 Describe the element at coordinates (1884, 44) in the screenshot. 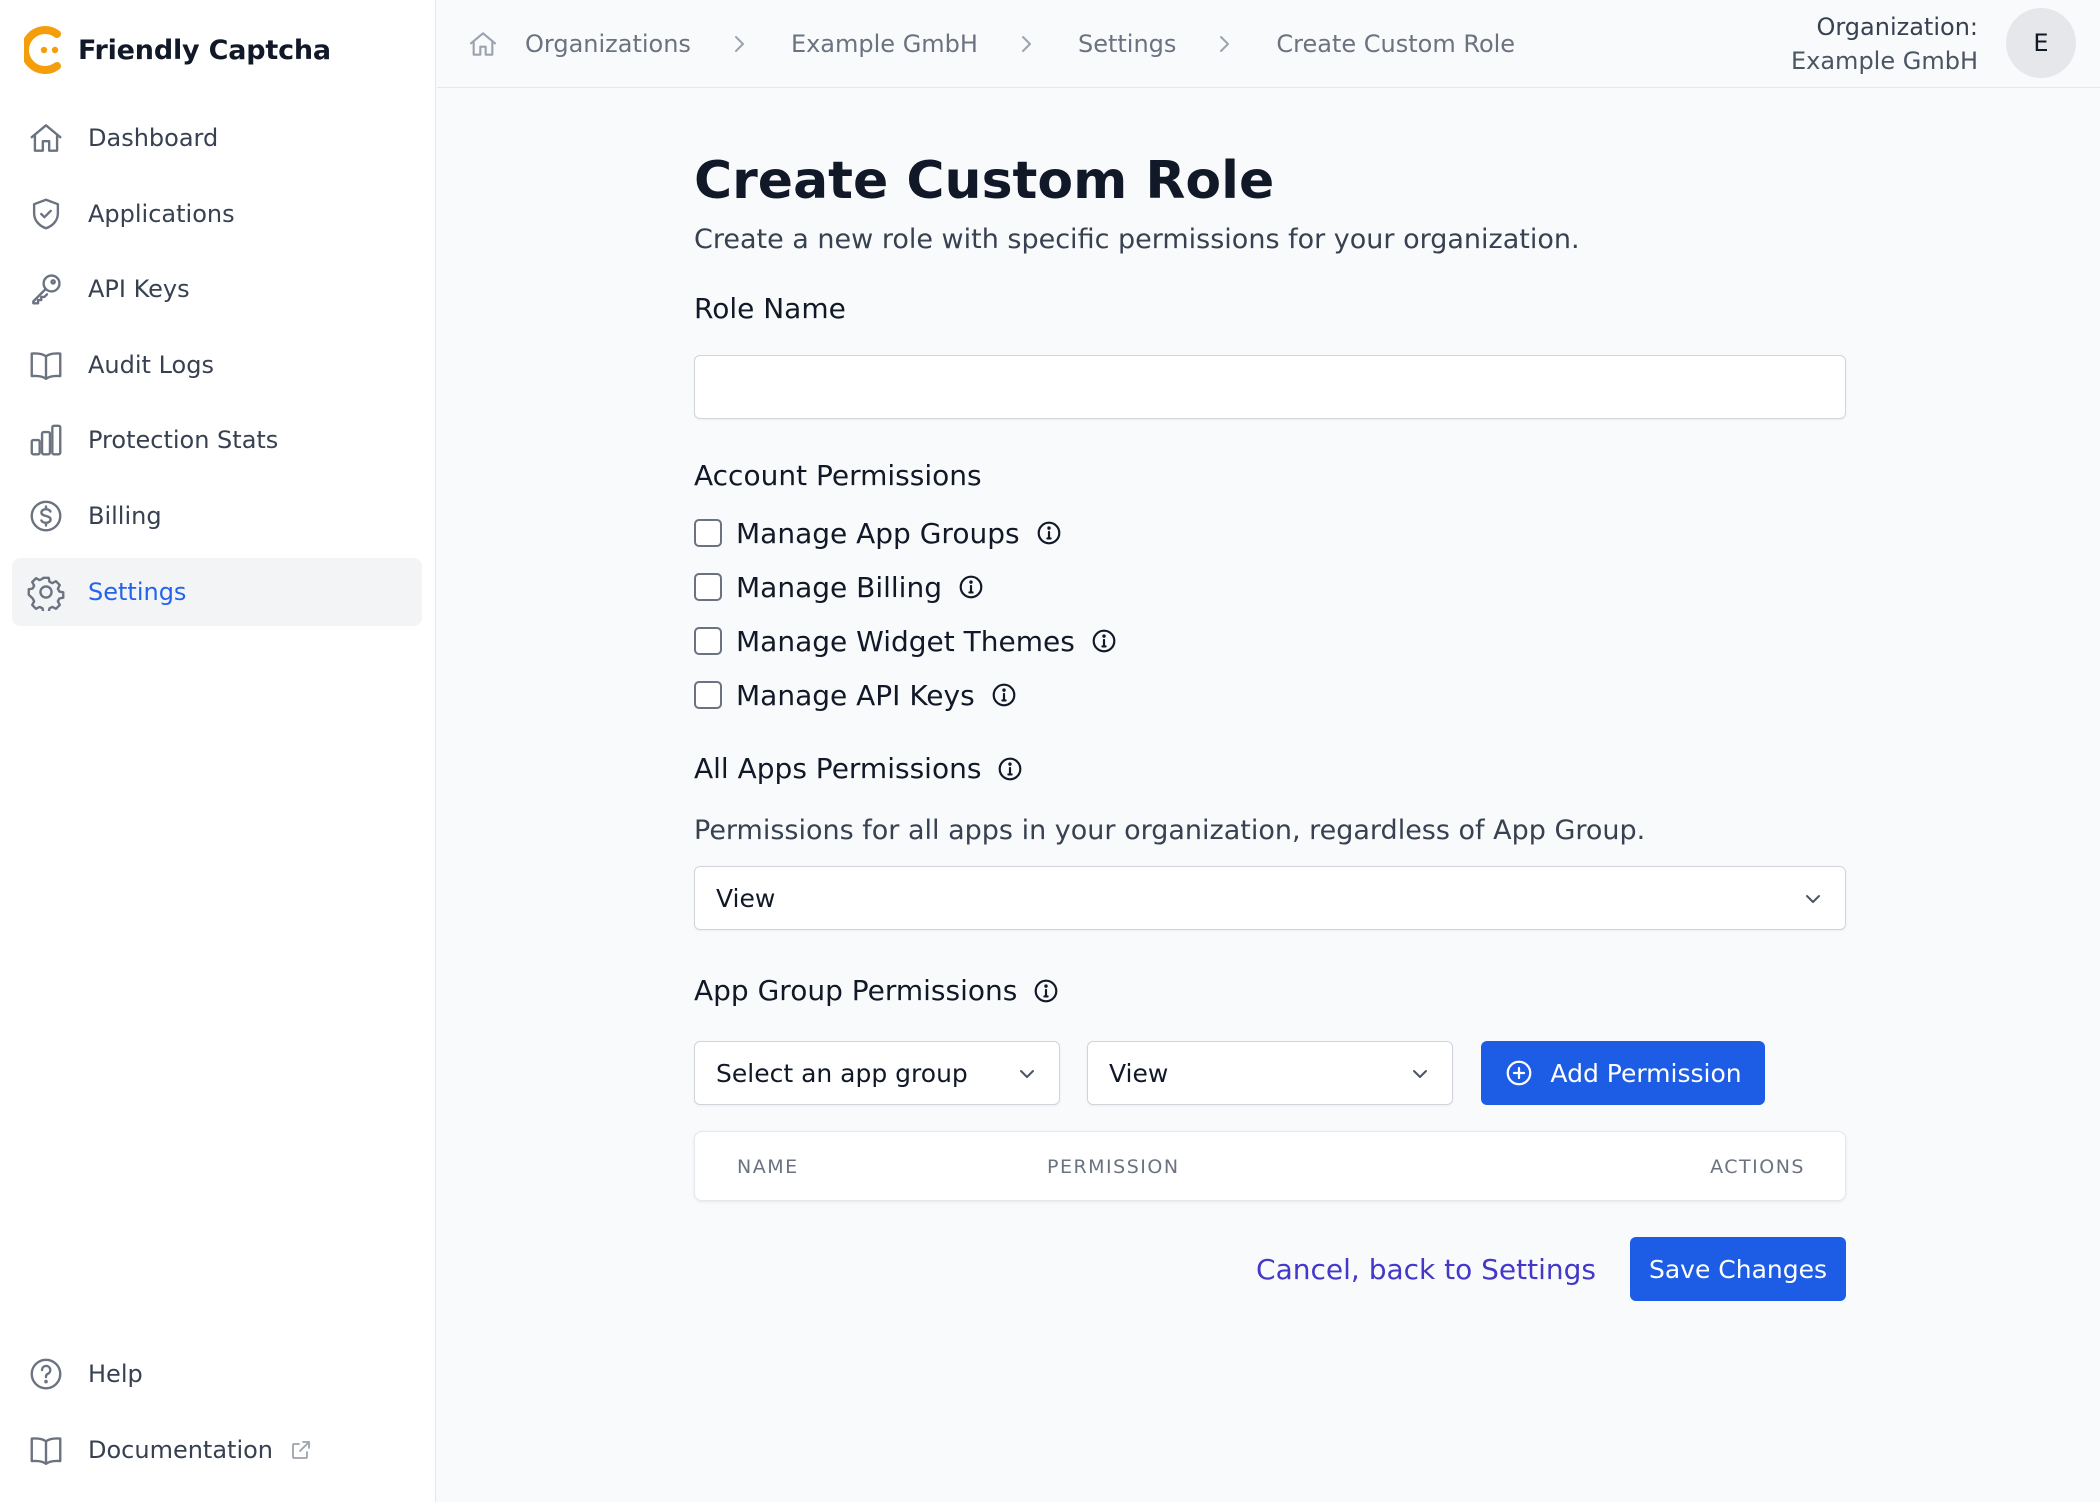

I see `organization-info: Organization: Example GmbH` at that location.